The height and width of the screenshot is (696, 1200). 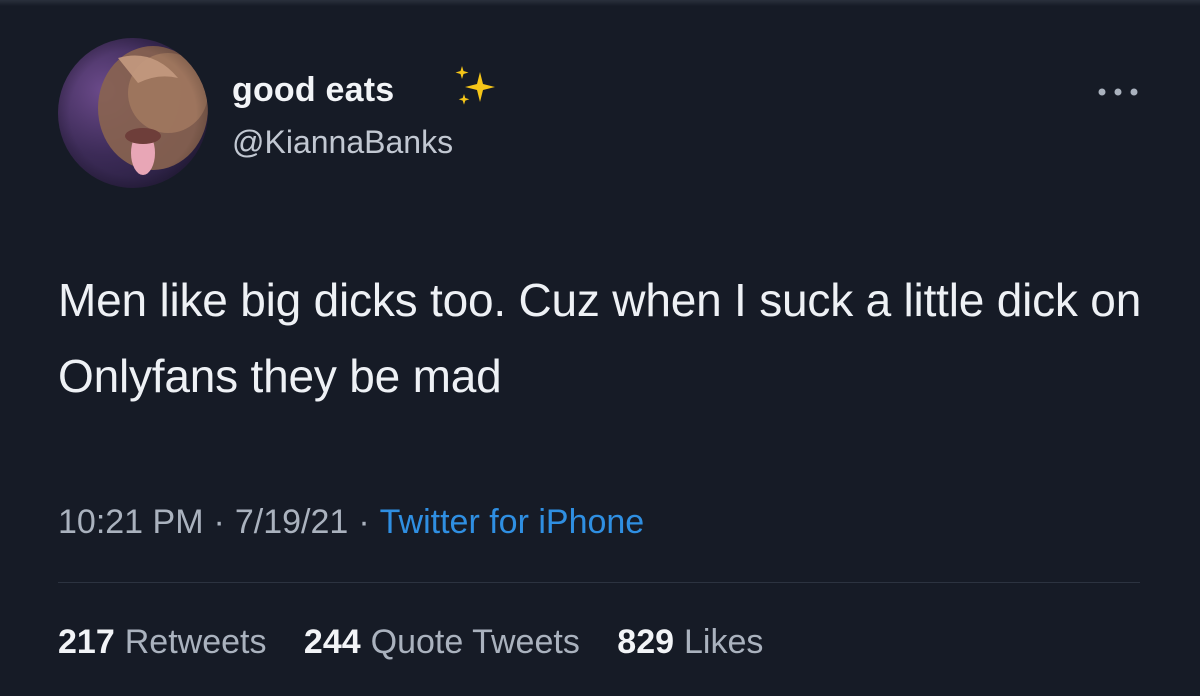 I want to click on retweets-count: 217, so click(x=86, y=642).